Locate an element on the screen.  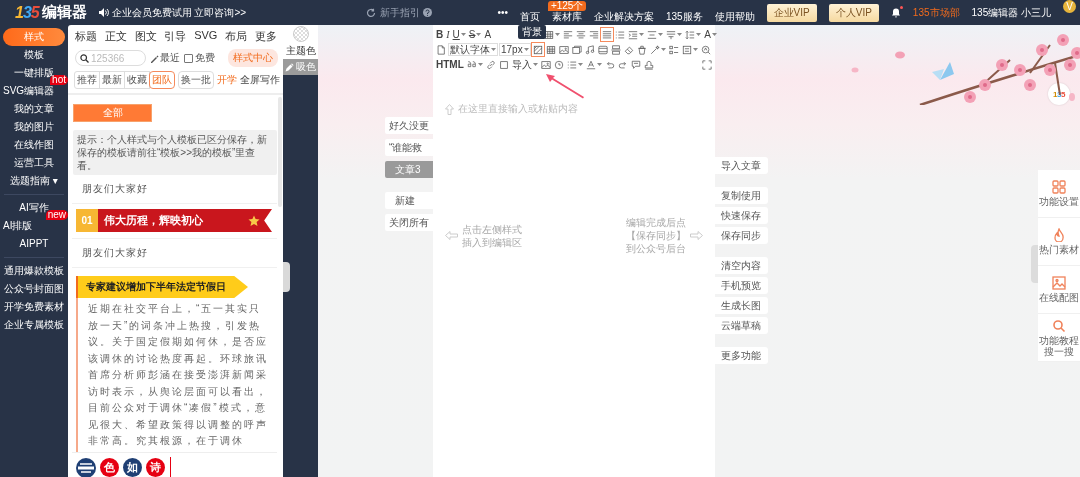
vip-button: 个人VIP is located at coordinates (853, 12).